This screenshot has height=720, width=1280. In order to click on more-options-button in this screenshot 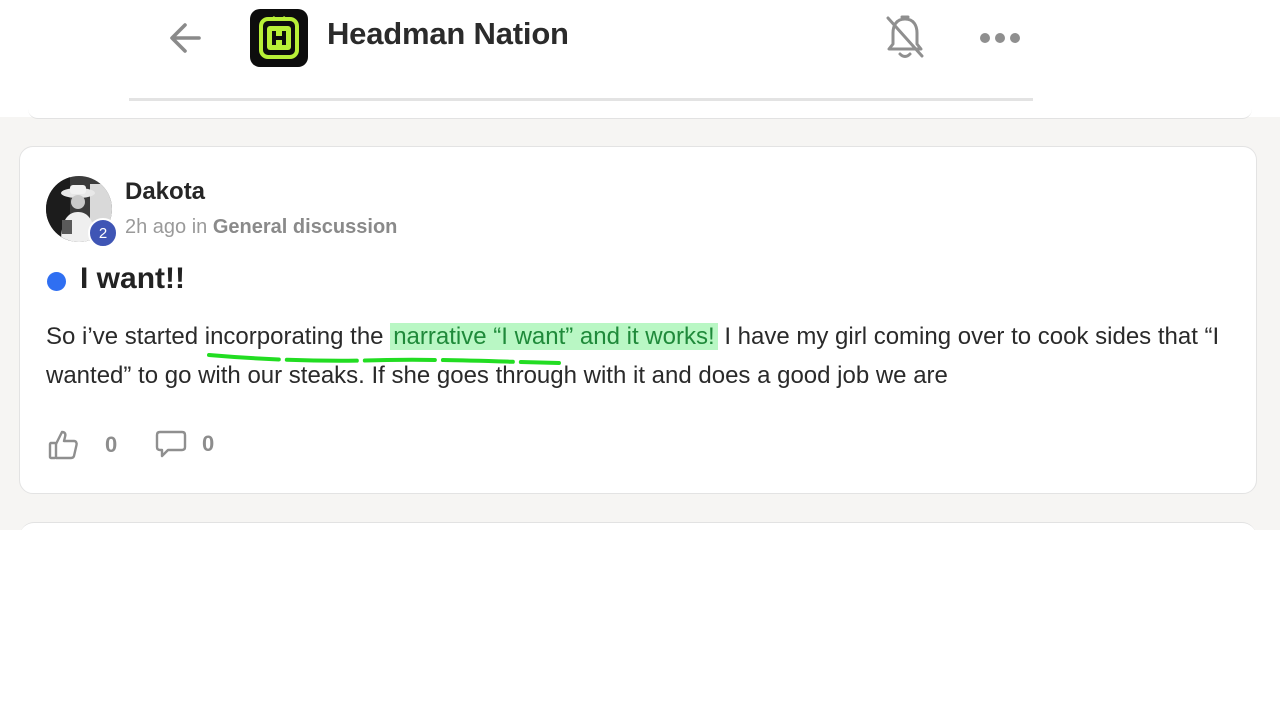, I will do `click(1000, 38)`.